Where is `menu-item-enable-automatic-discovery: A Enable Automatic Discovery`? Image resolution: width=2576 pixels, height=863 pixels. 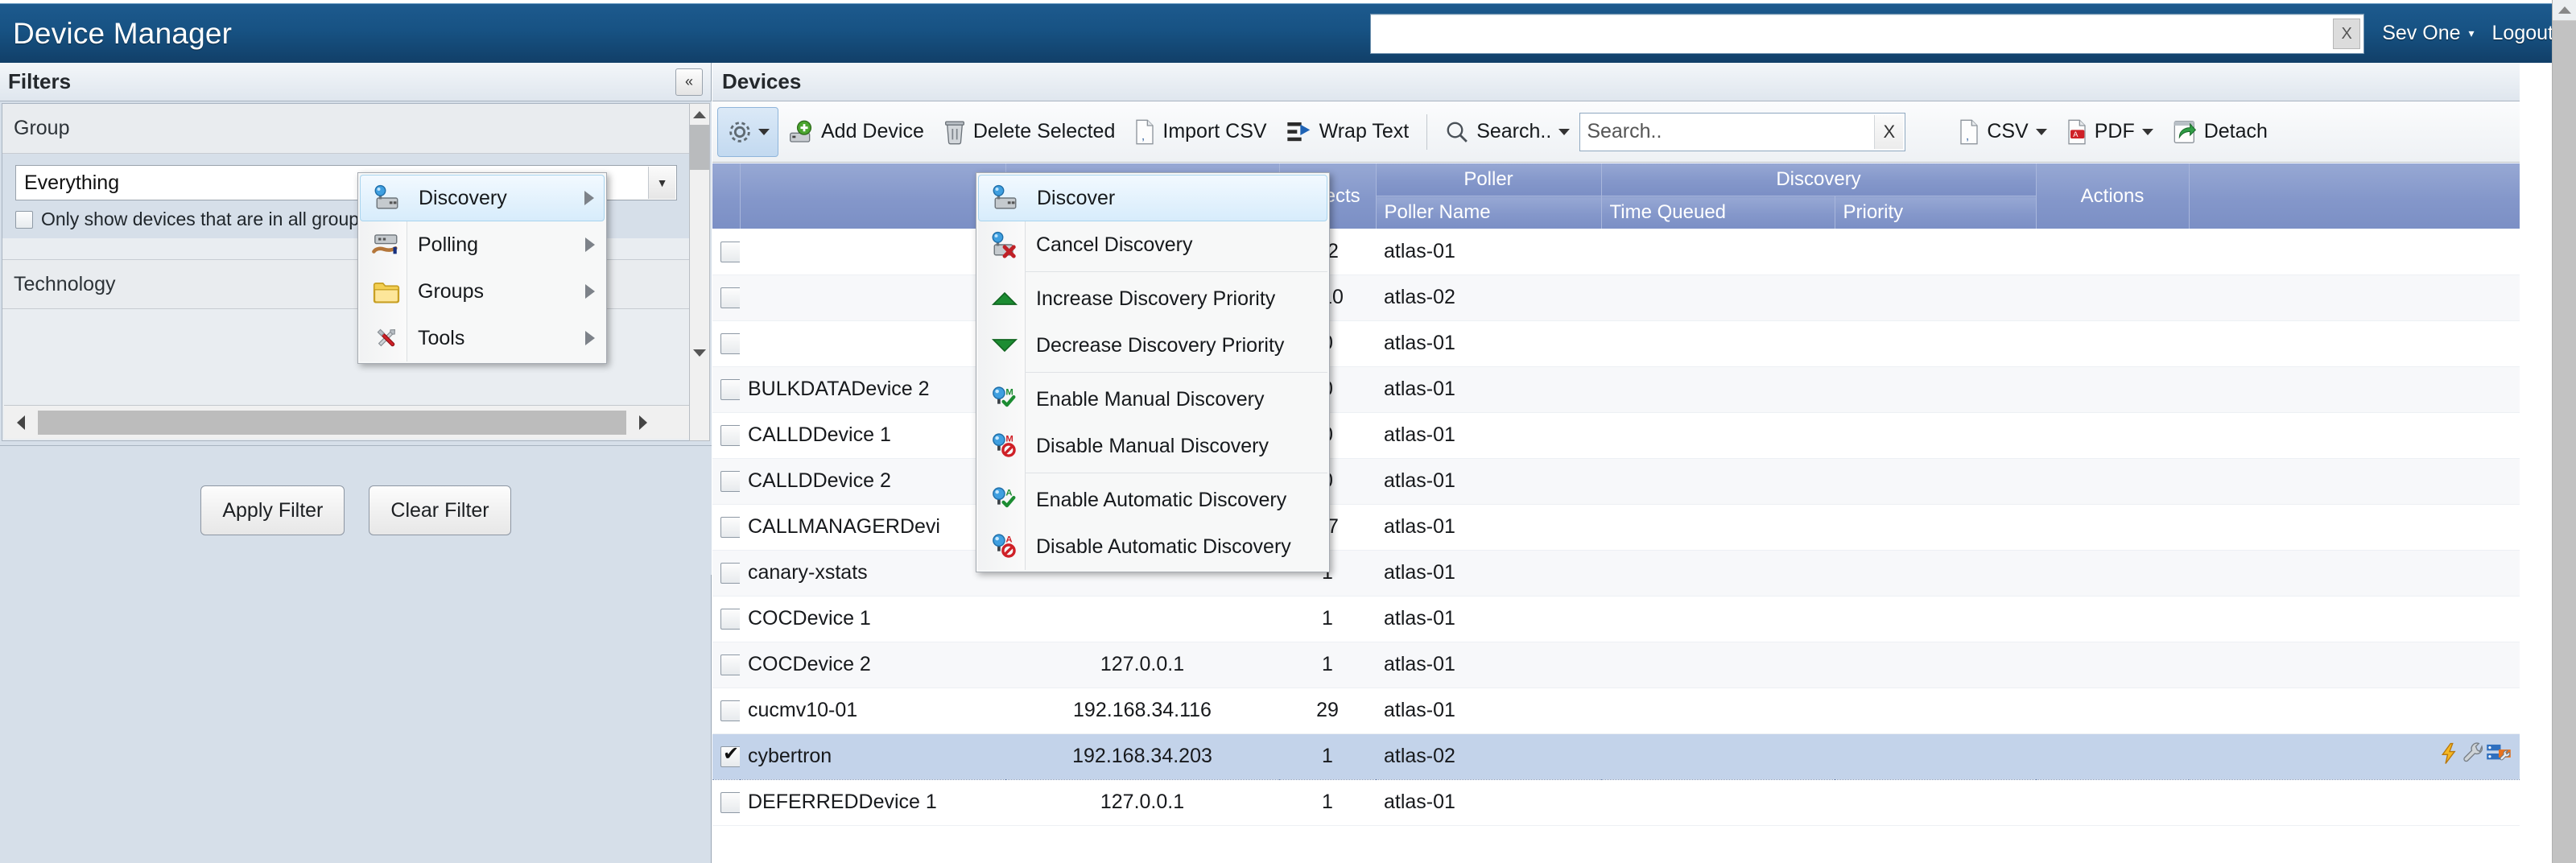 menu-item-enable-automatic-discovery: A Enable Automatic Discovery is located at coordinates (1152, 500).